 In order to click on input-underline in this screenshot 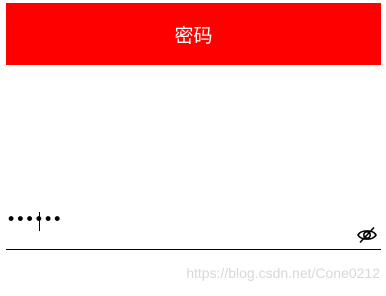, I will do `click(193, 249)`.